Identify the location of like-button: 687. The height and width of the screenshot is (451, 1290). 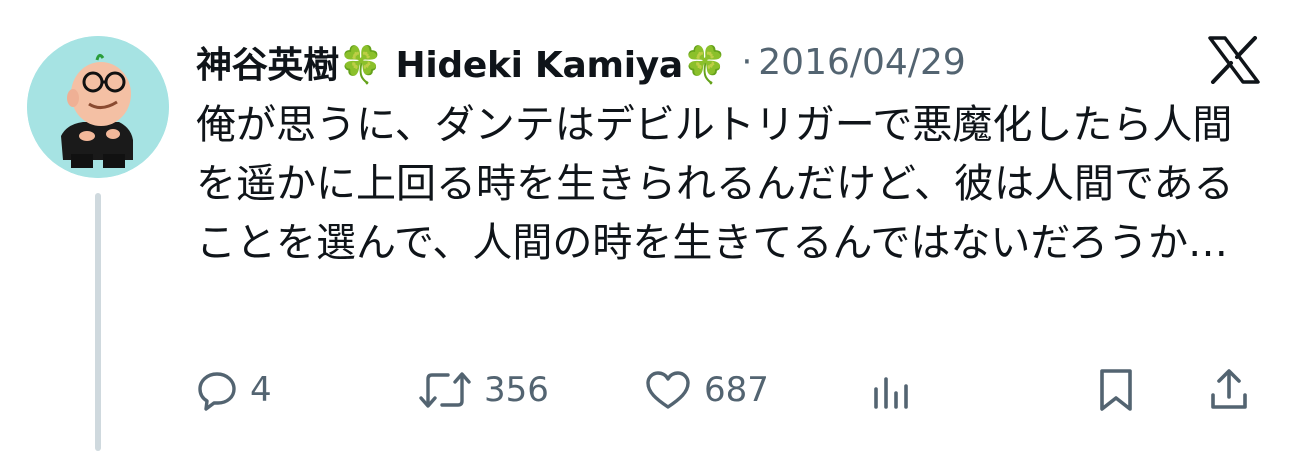
(706, 390).